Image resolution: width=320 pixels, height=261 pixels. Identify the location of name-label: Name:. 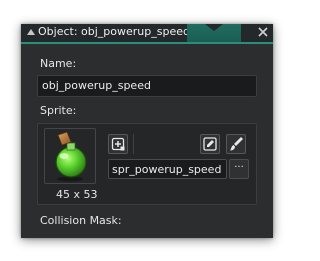
(58, 63).